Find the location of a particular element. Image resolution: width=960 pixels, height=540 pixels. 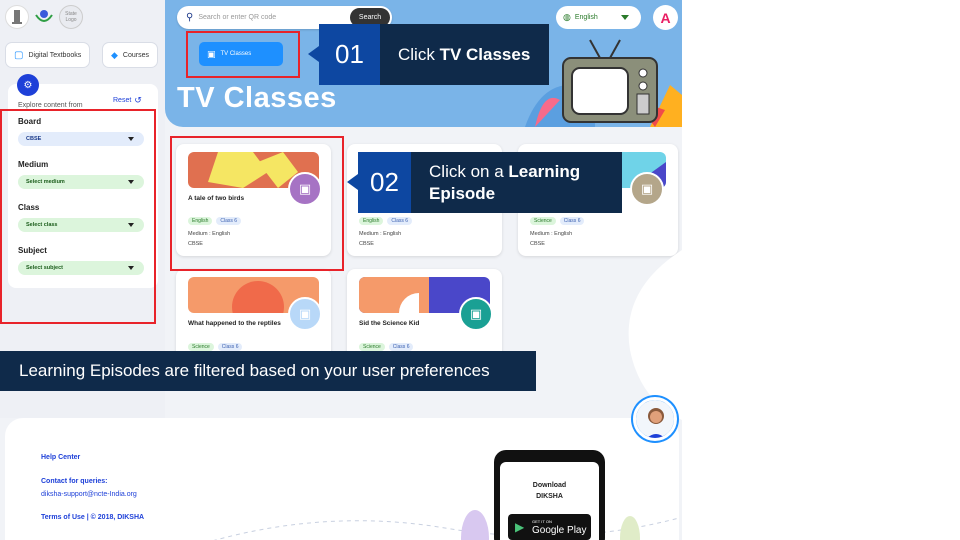

step-text: Click TV Classes is located at coordinates (464, 54).